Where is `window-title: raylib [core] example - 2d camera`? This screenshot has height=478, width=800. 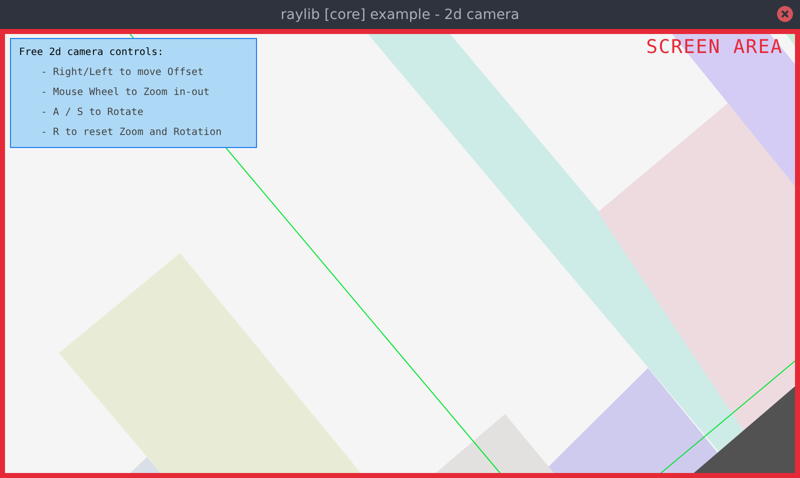 window-title: raylib [core] example - 2d camera is located at coordinates (400, 14).